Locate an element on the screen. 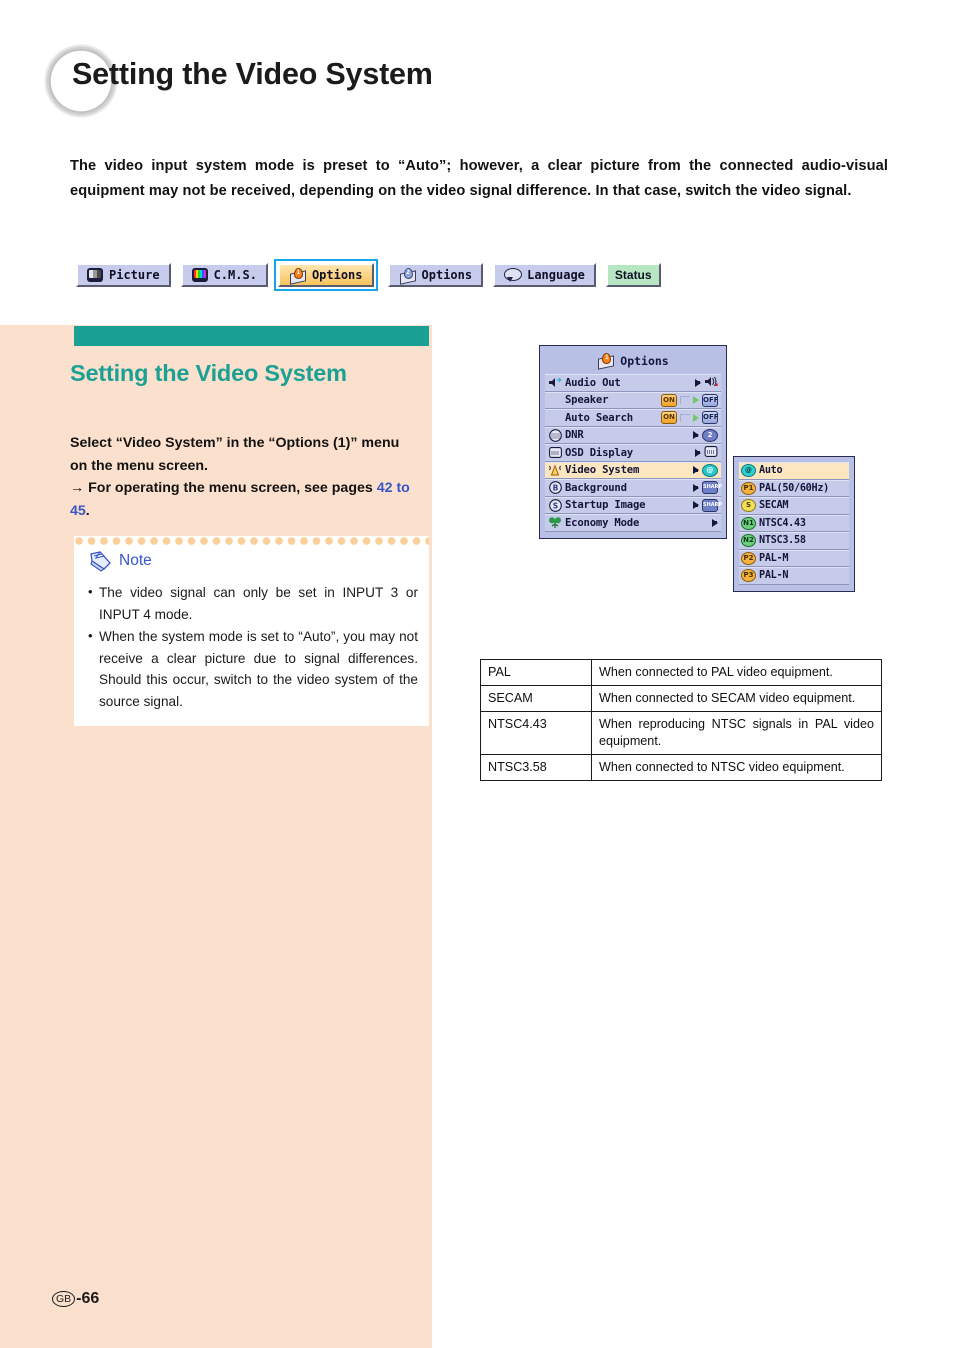 The height and width of the screenshot is (1348, 954). submenu-item-secam: S SECAM is located at coordinates (794, 506).